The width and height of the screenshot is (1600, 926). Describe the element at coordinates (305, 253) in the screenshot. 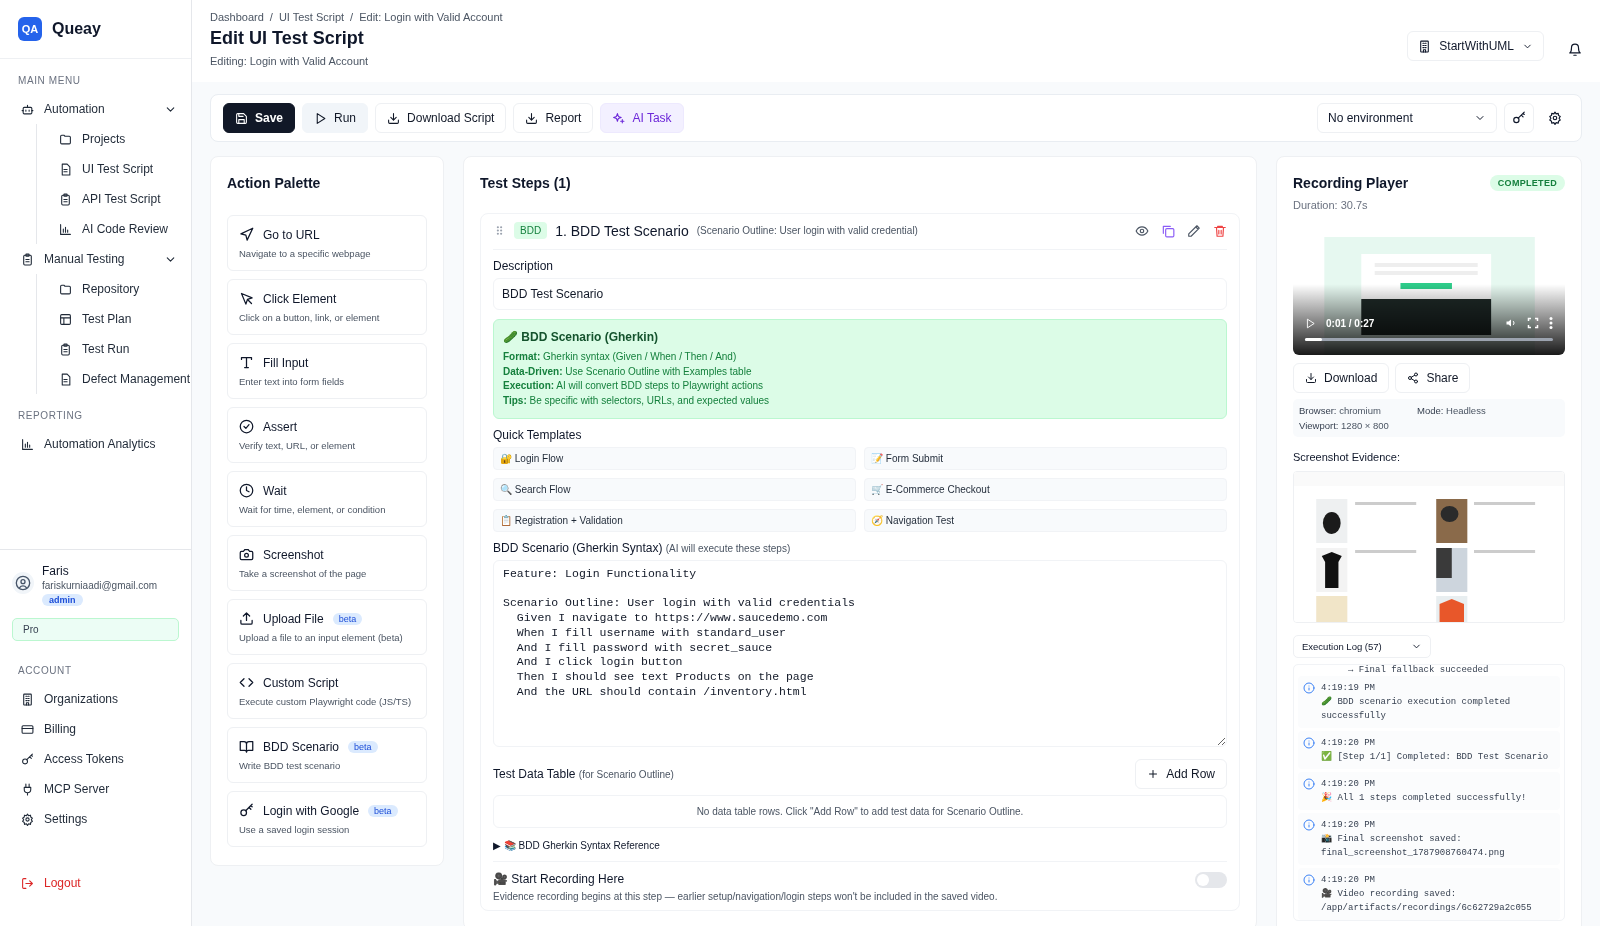

I see `action-description: Navigate to a specific webpage` at that location.